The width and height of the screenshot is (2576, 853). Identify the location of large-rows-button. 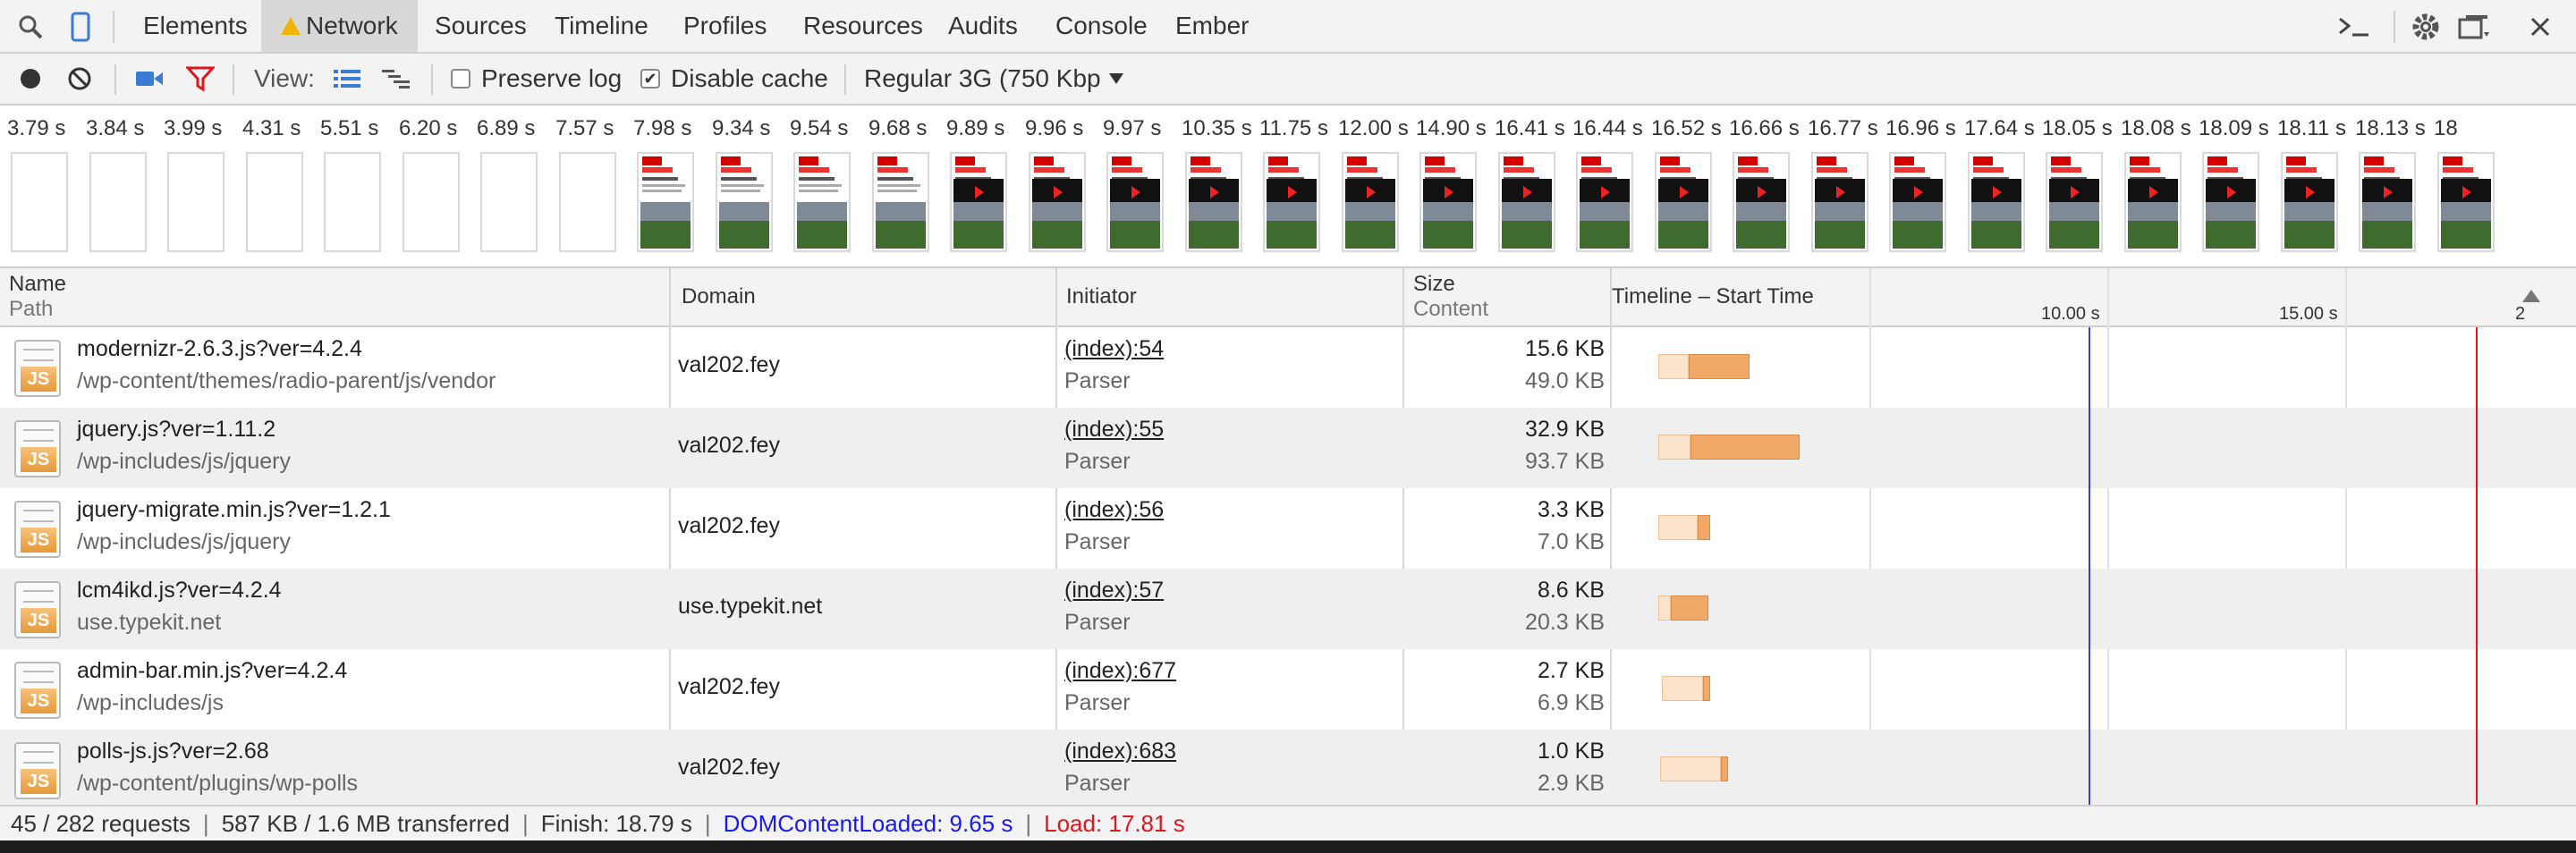
(347, 79).